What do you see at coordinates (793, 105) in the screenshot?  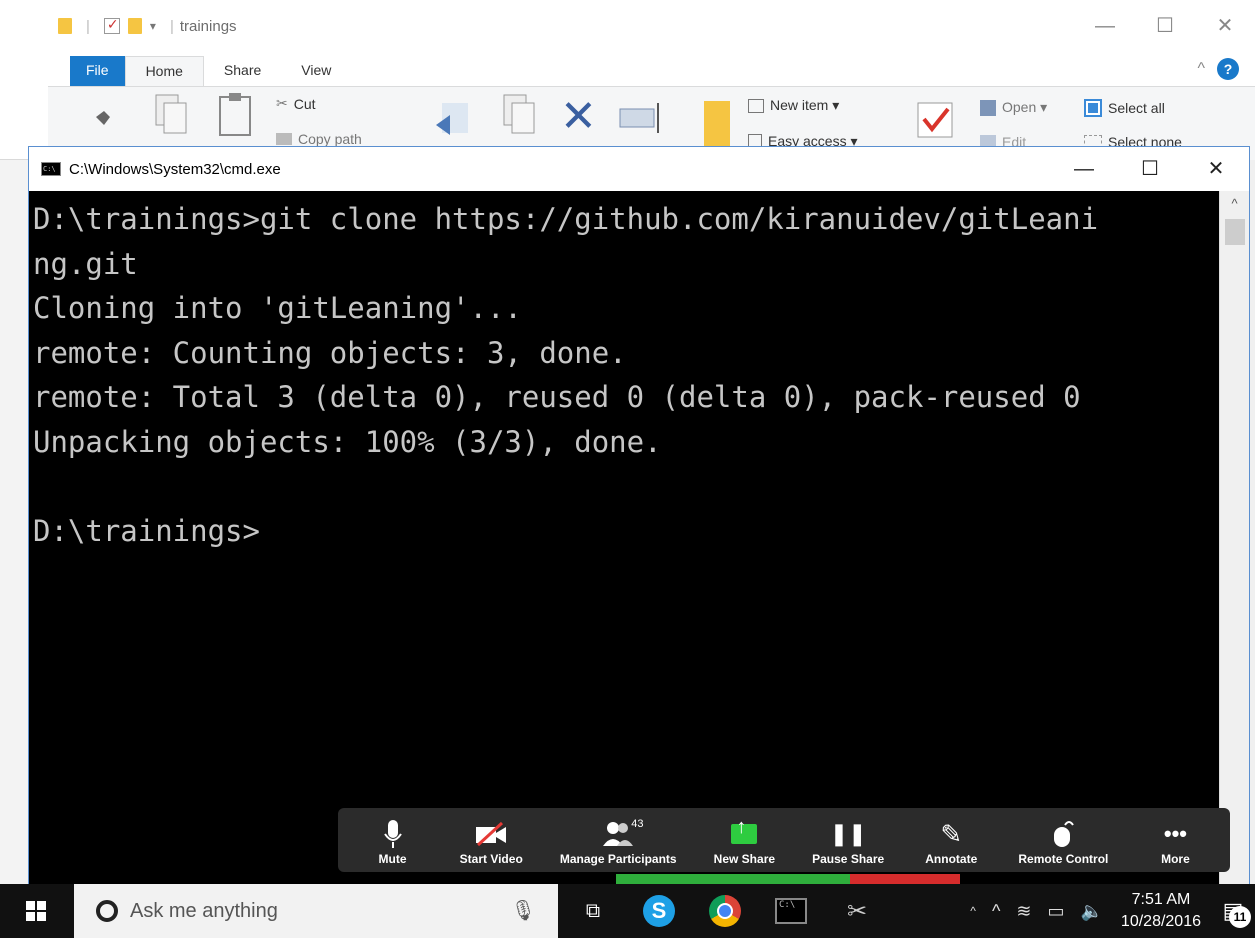 I see `new-item-button: New item ▾` at bounding box center [793, 105].